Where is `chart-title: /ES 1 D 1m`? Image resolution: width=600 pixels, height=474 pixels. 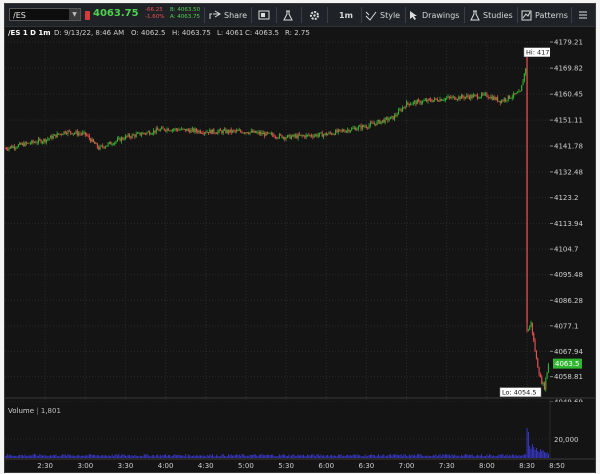 chart-title: /ES 1 D 1m is located at coordinates (29, 33).